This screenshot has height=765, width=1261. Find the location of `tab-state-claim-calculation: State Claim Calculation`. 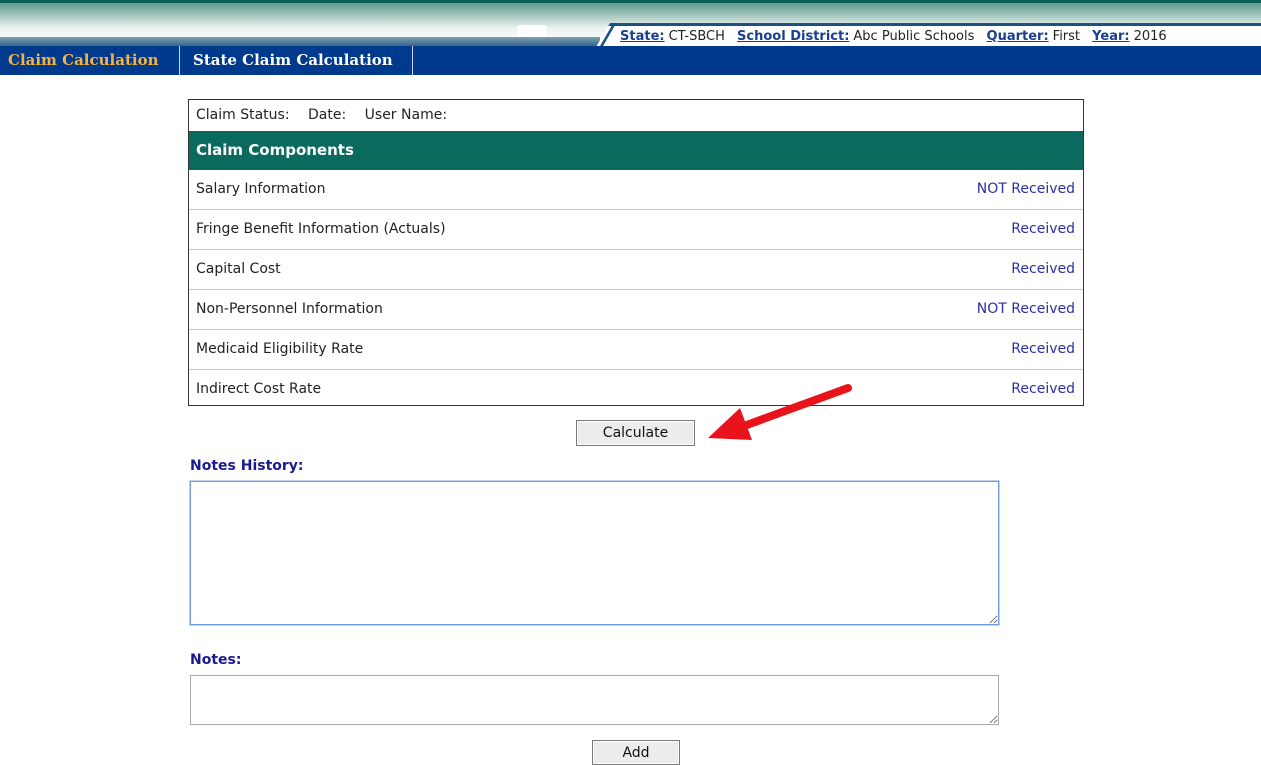

tab-state-claim-calculation: State Claim Calculation is located at coordinates (297, 60).